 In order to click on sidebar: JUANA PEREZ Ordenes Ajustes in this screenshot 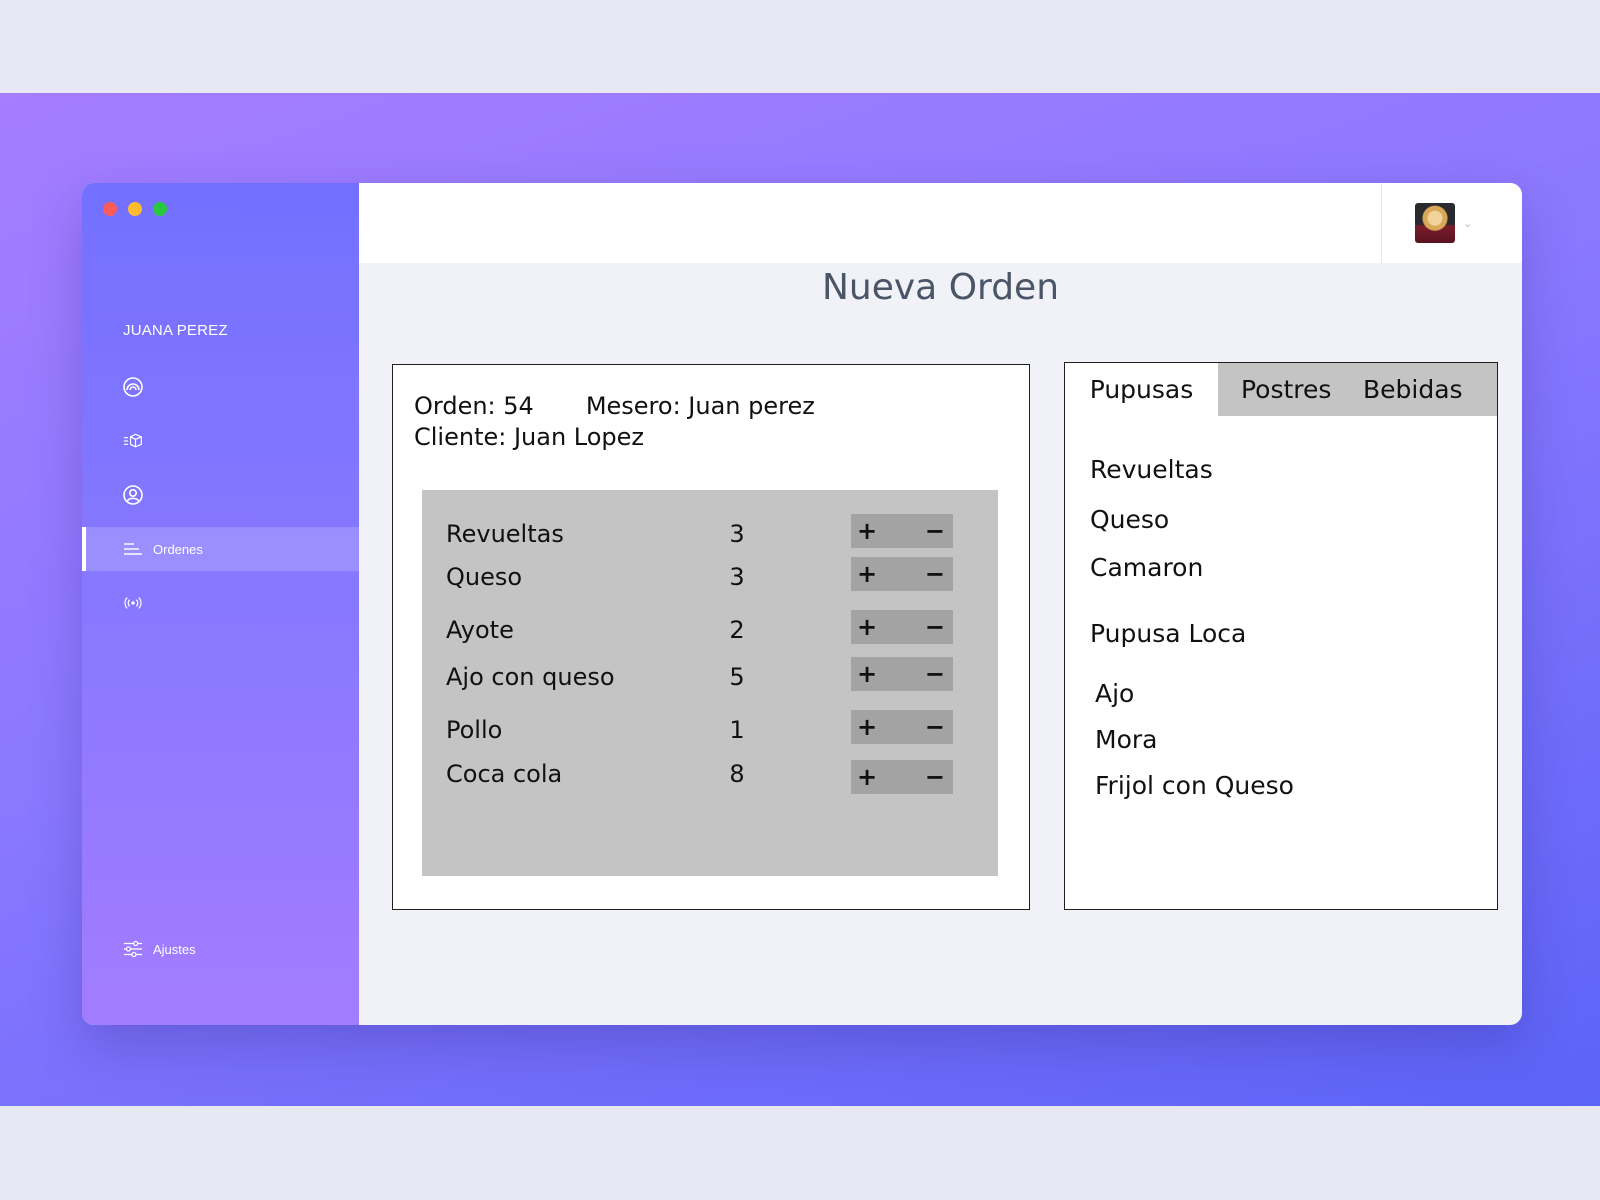, I will do `click(220, 604)`.